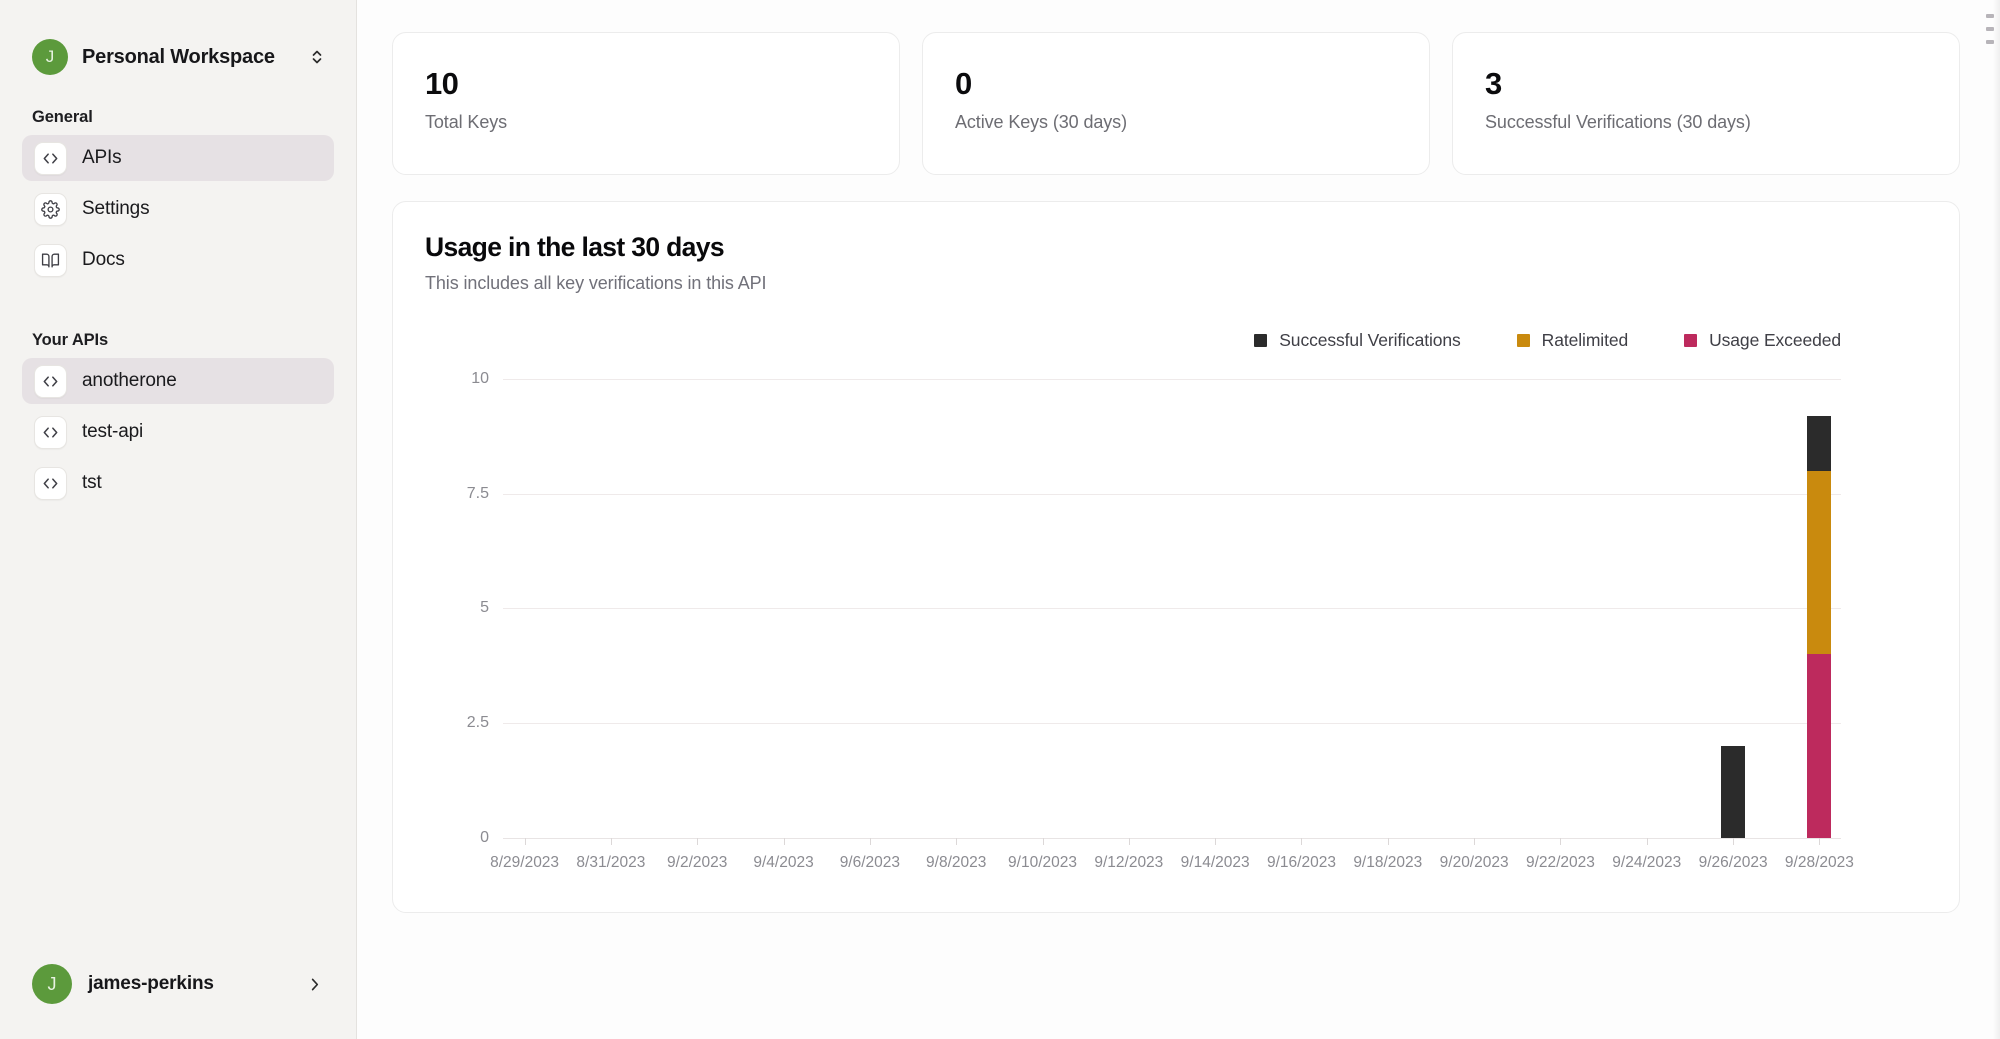  I want to click on stat-label: Active Keys (30 days), so click(1041, 122).